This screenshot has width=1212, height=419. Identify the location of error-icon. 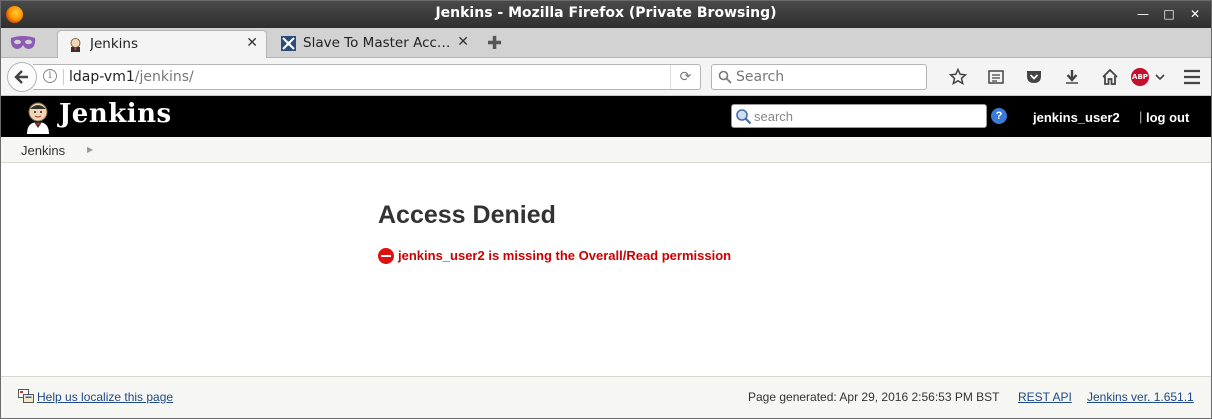
(386, 256).